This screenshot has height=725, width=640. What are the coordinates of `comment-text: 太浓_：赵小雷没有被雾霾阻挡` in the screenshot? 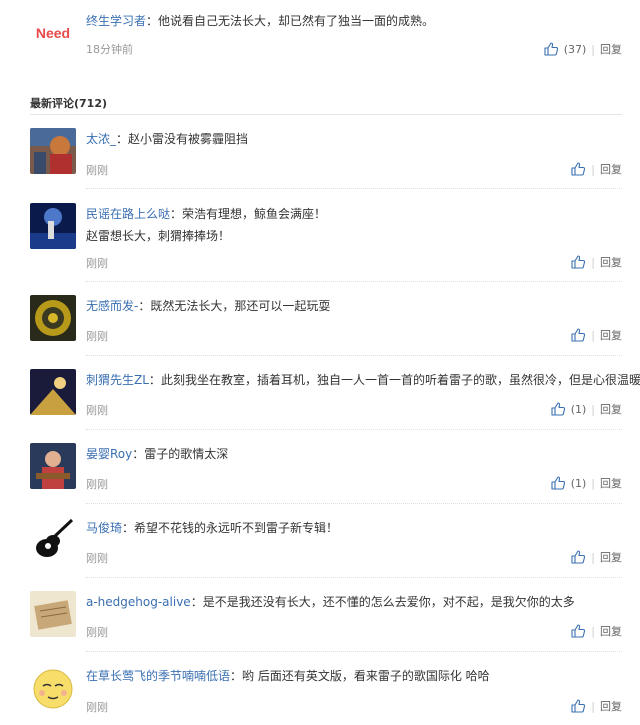 It's located at (167, 139).